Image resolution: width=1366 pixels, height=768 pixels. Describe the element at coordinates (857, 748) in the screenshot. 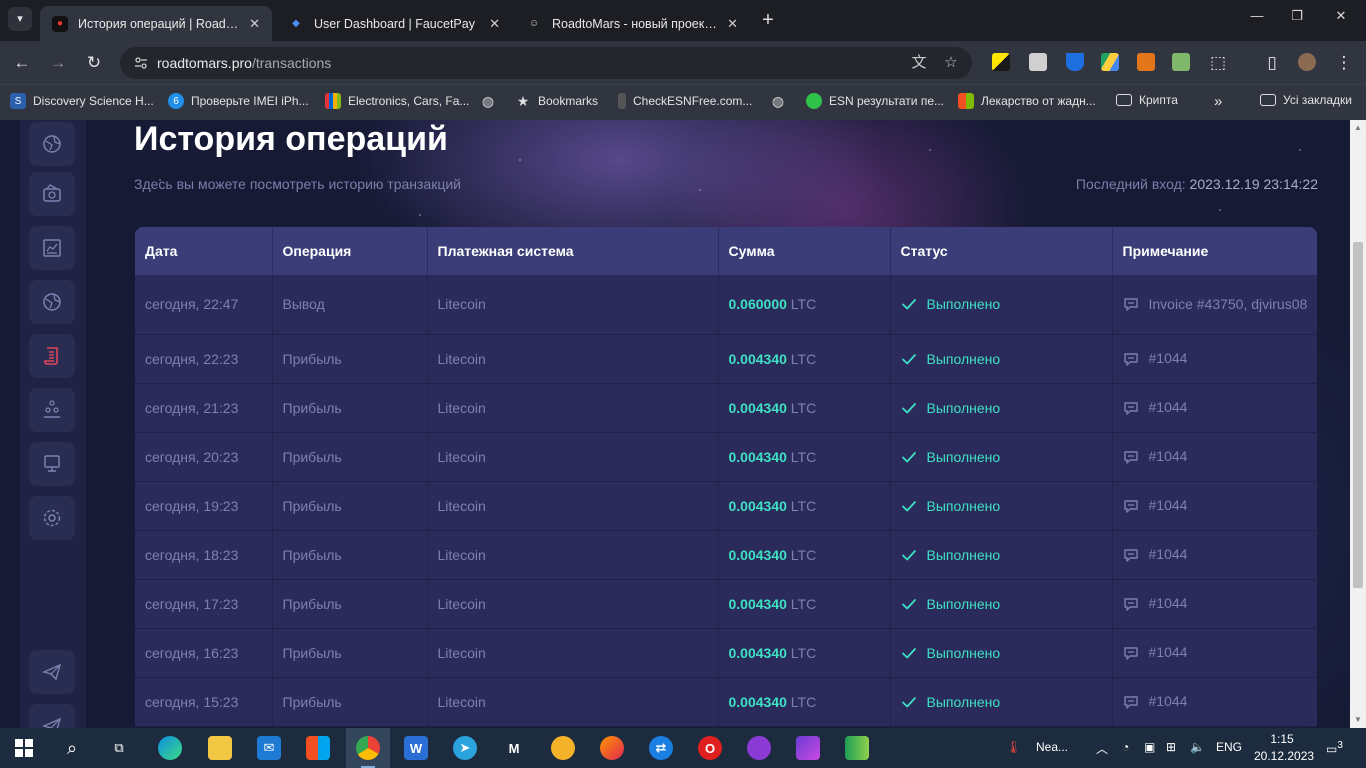

I see `chart-app-icon` at that location.